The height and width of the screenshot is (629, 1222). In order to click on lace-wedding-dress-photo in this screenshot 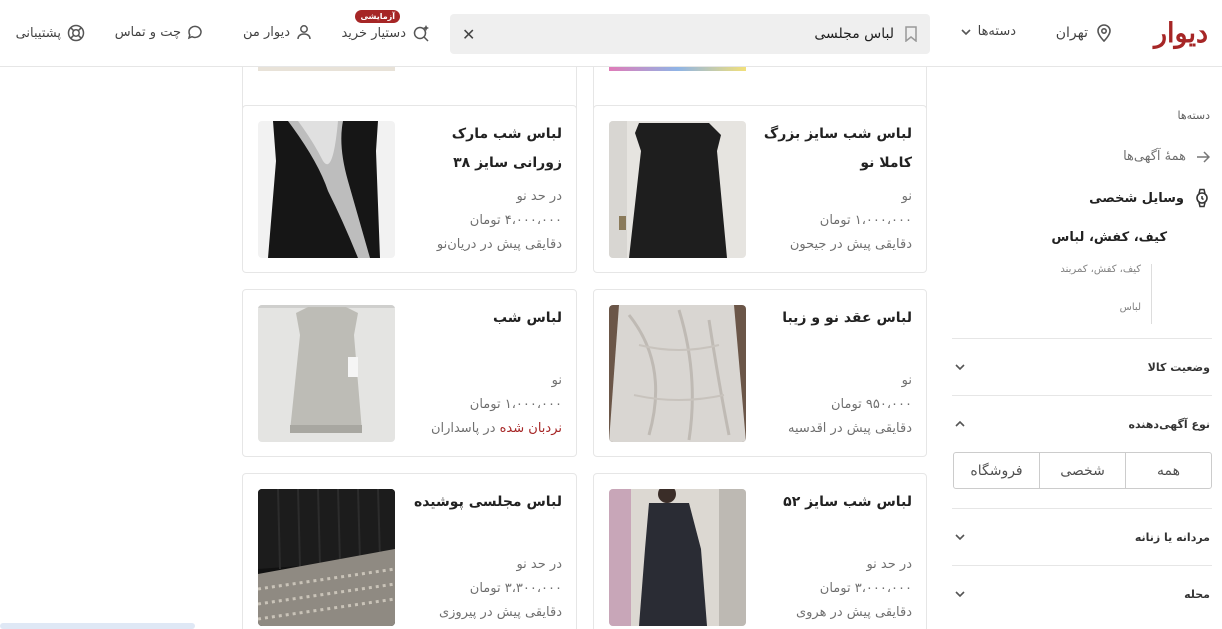, I will do `click(677, 373)`.